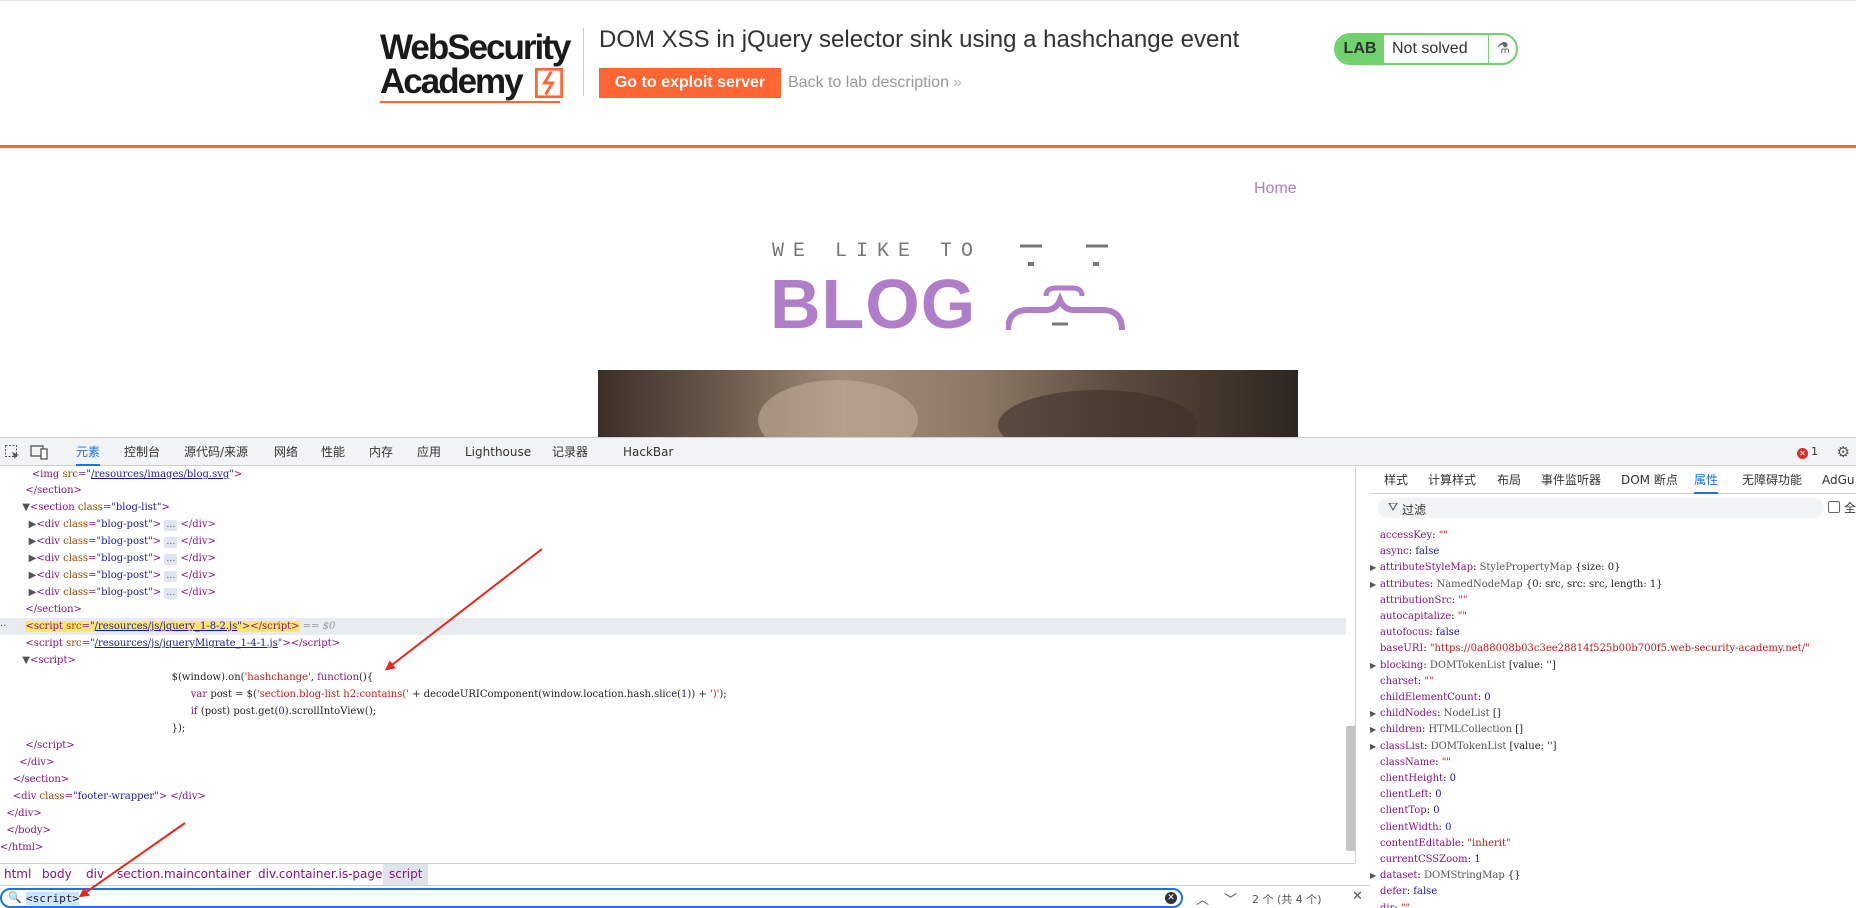 The image size is (1856, 908). What do you see at coordinates (17, 874) in the screenshot?
I see `breadcrumb-html: html` at bounding box center [17, 874].